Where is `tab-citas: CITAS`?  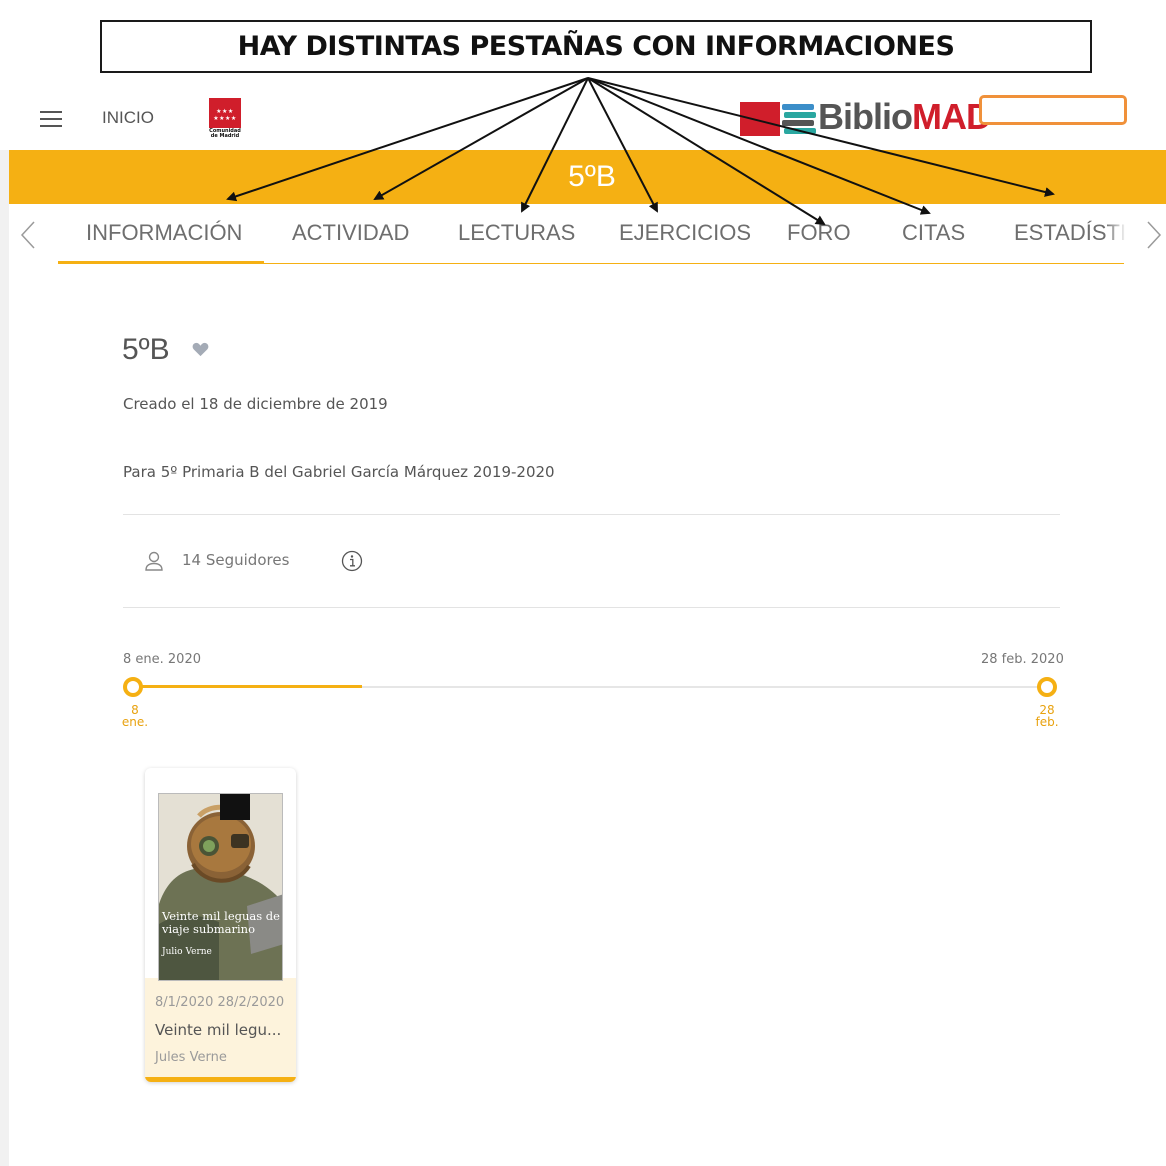 tab-citas: CITAS is located at coordinates (933, 233).